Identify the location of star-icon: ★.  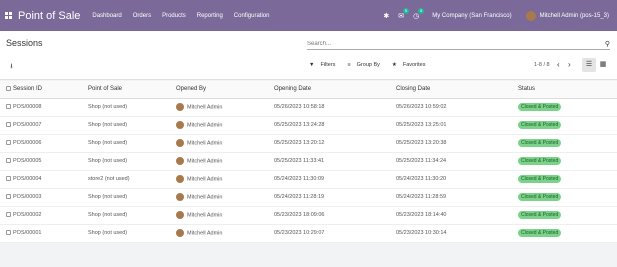
(394, 65).